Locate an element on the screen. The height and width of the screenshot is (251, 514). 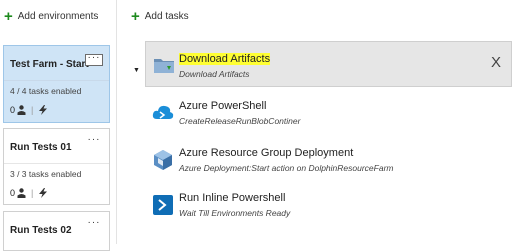
environment-title: Run Tests 02 is located at coordinates (41, 230).